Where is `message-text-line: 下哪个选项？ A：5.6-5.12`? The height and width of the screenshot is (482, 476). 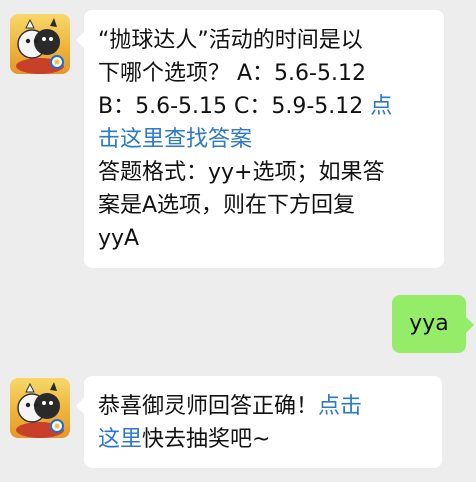
message-text-line: 下哪个选项？ A：5.6-5.12 is located at coordinates (232, 73).